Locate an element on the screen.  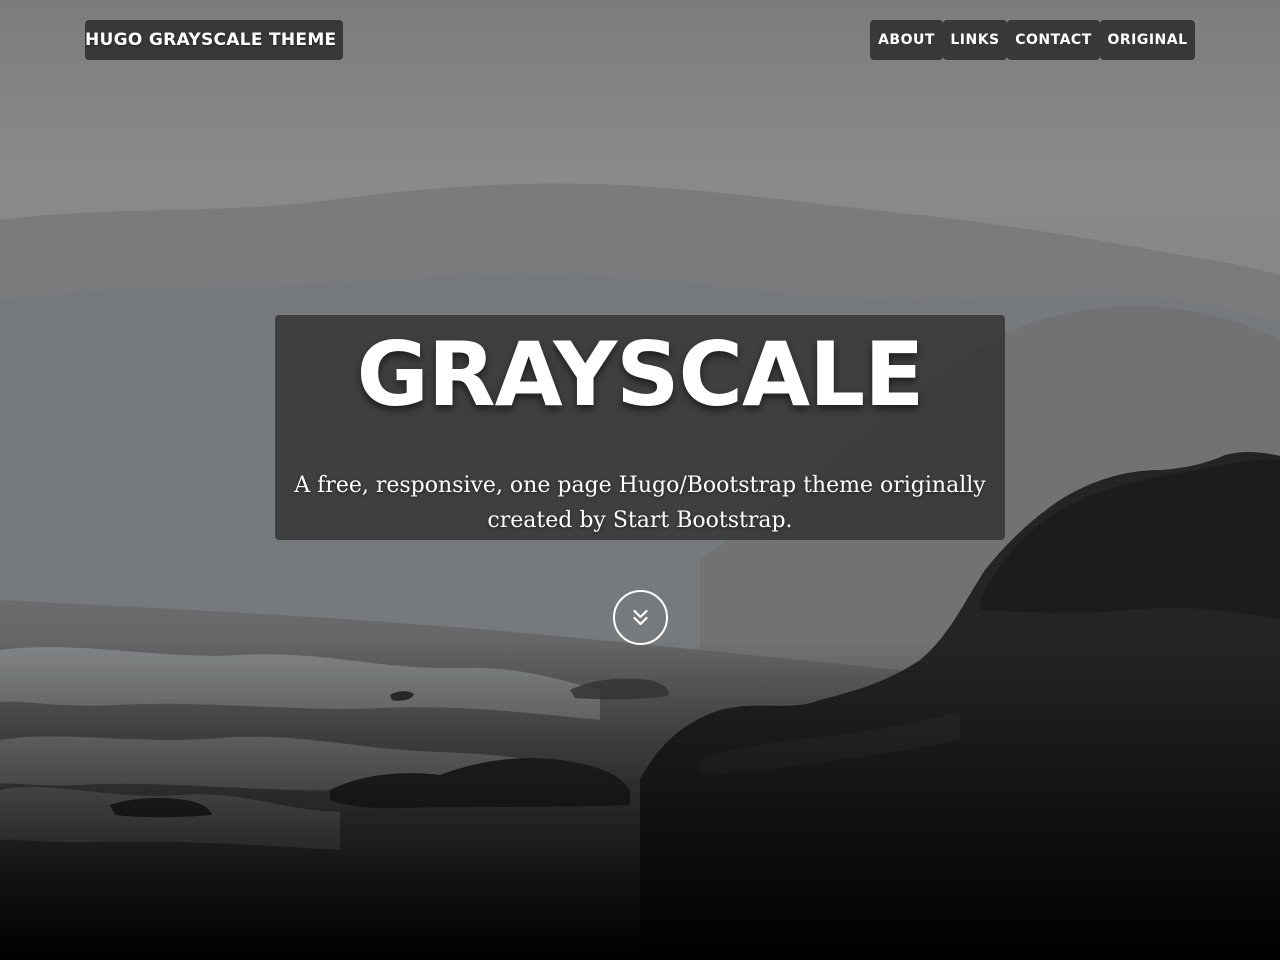
scroll-down-button is located at coordinates (640, 617).